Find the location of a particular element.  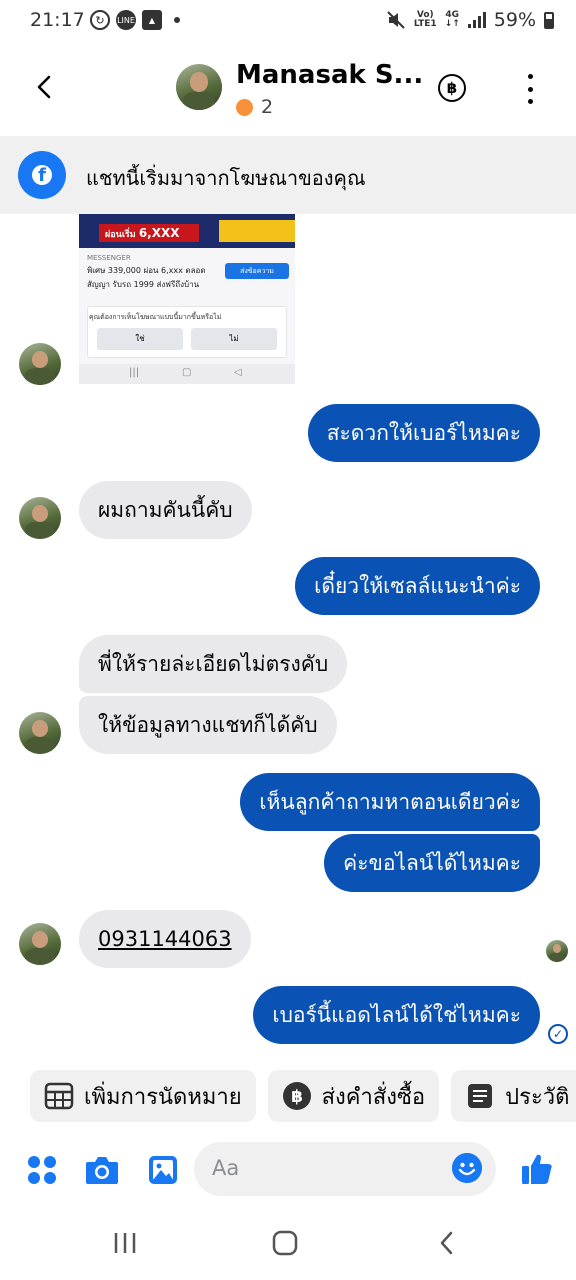

gallery-icon: ▲ is located at coordinates (152, 20).